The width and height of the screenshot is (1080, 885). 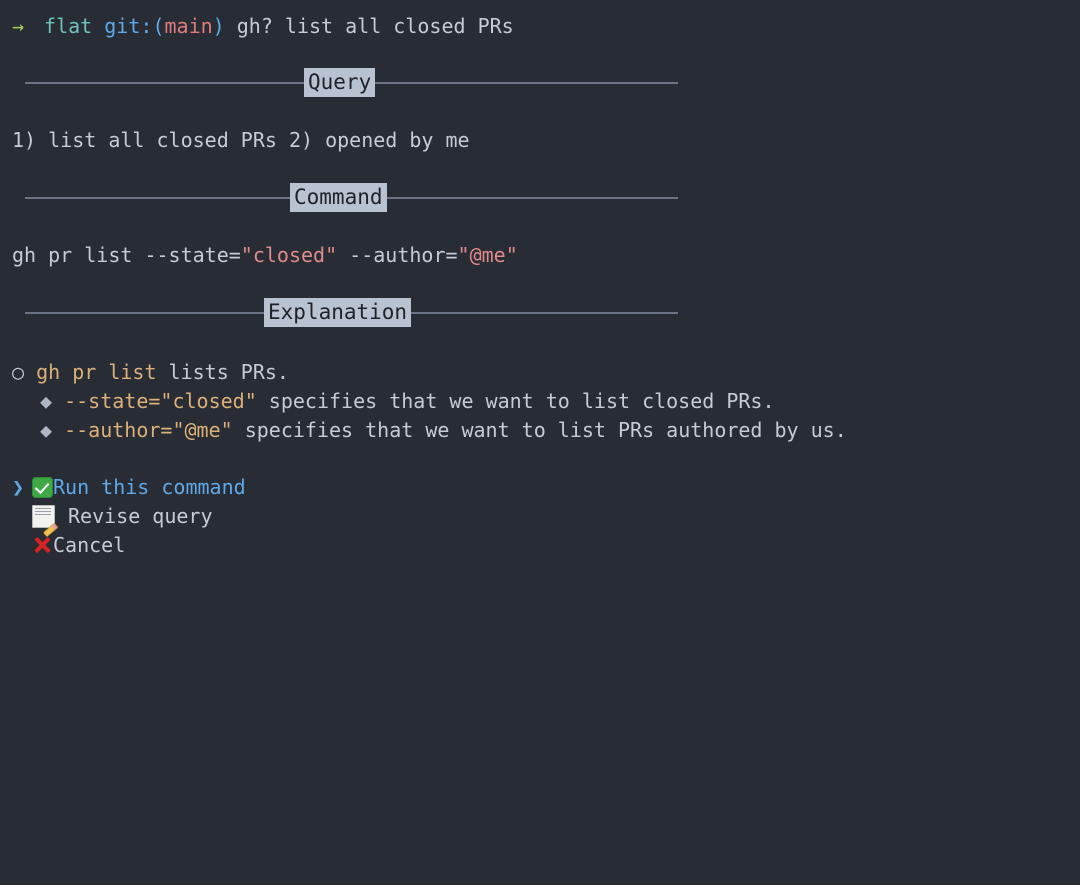 What do you see at coordinates (160, 401) in the screenshot?
I see `explanation-code: --state="closed"` at bounding box center [160, 401].